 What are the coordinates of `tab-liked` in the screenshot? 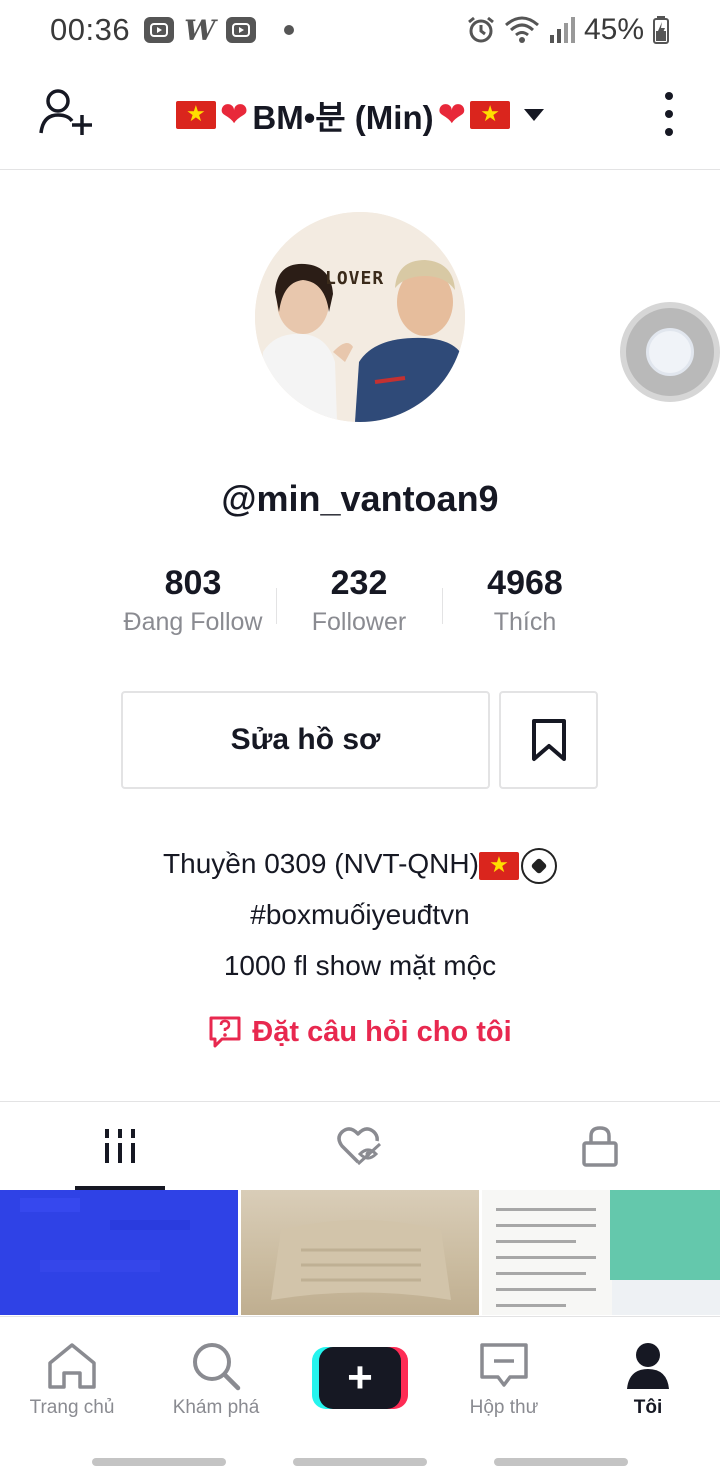 It's located at (360, 1146).